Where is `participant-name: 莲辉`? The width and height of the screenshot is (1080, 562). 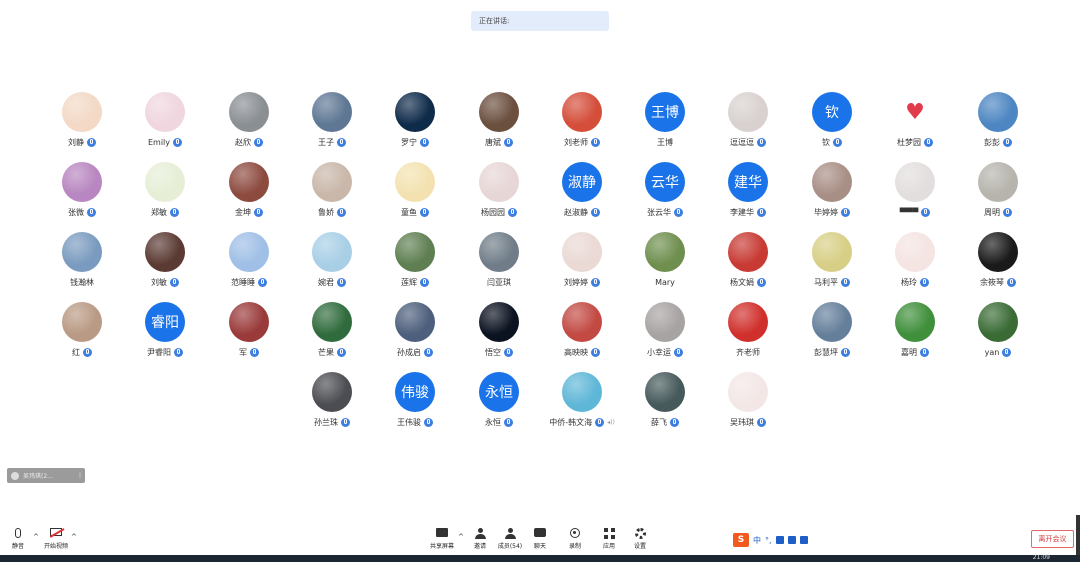
participant-name: 莲辉 is located at coordinates (409, 282).